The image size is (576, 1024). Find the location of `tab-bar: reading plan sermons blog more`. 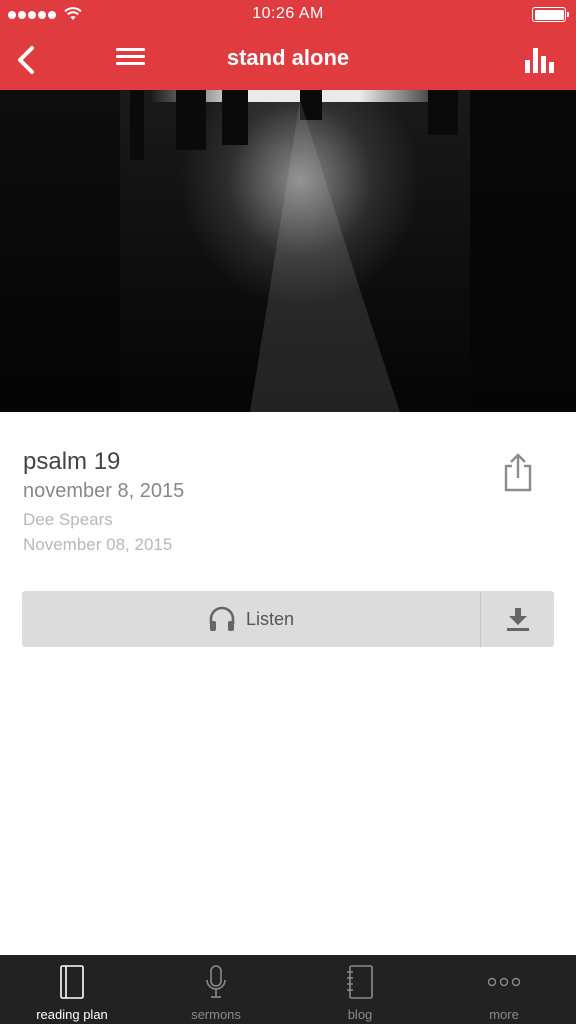

tab-bar: reading plan sermons blog more is located at coordinates (288, 989).